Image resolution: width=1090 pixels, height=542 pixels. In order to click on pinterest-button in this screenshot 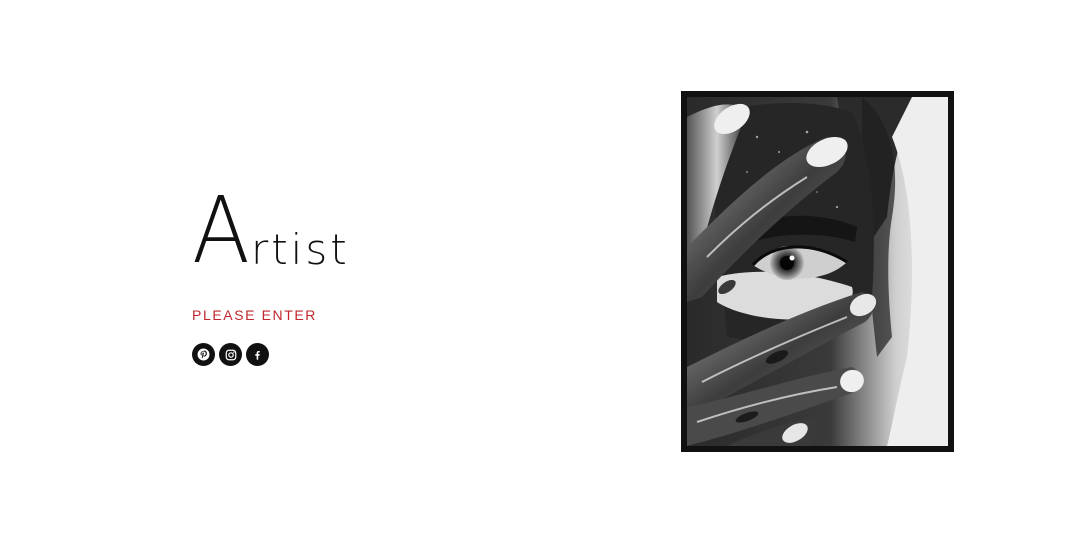, I will do `click(203, 354)`.